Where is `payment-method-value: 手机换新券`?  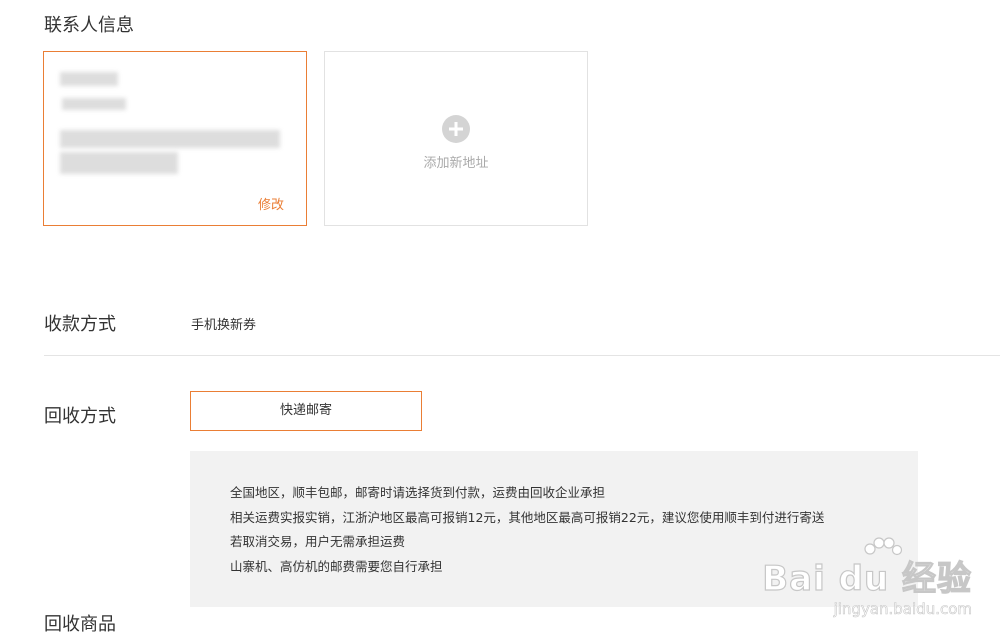
payment-method-value: 手机换新券 is located at coordinates (224, 325).